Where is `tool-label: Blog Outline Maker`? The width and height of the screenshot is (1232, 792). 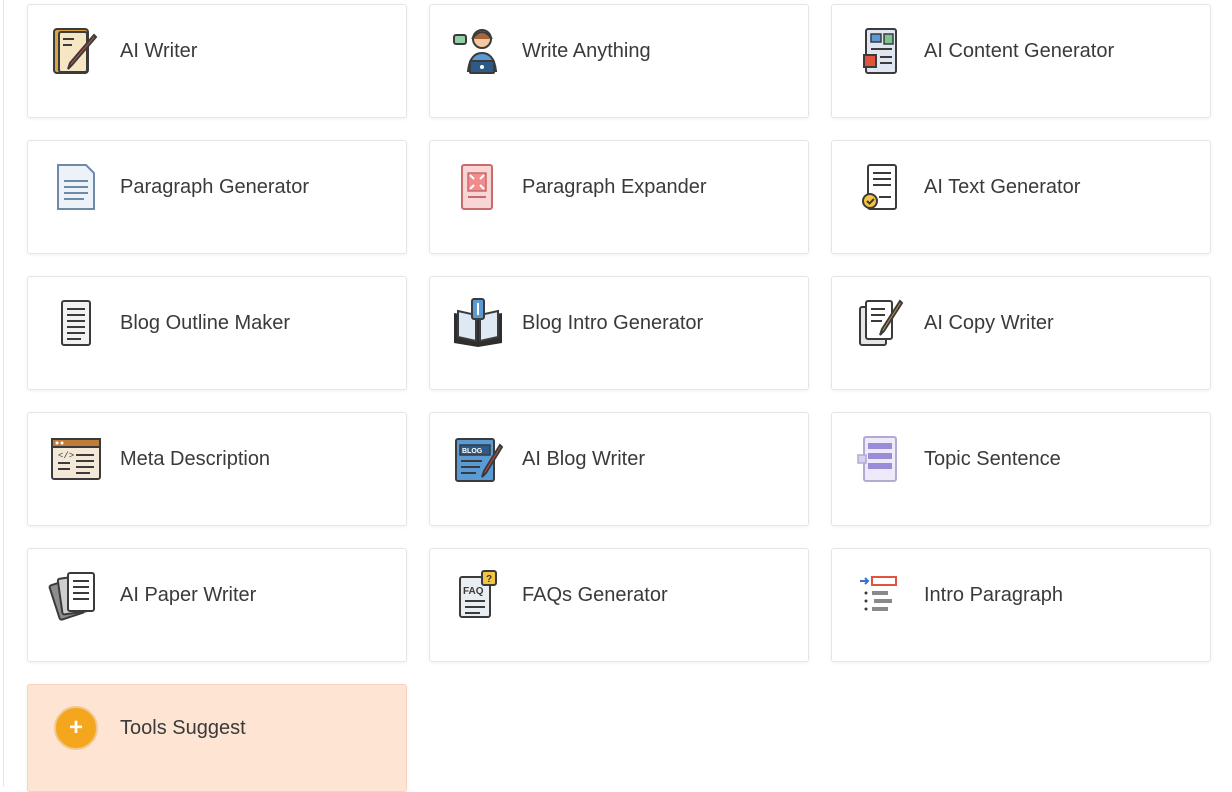
tool-label: Blog Outline Maker is located at coordinates (205, 322).